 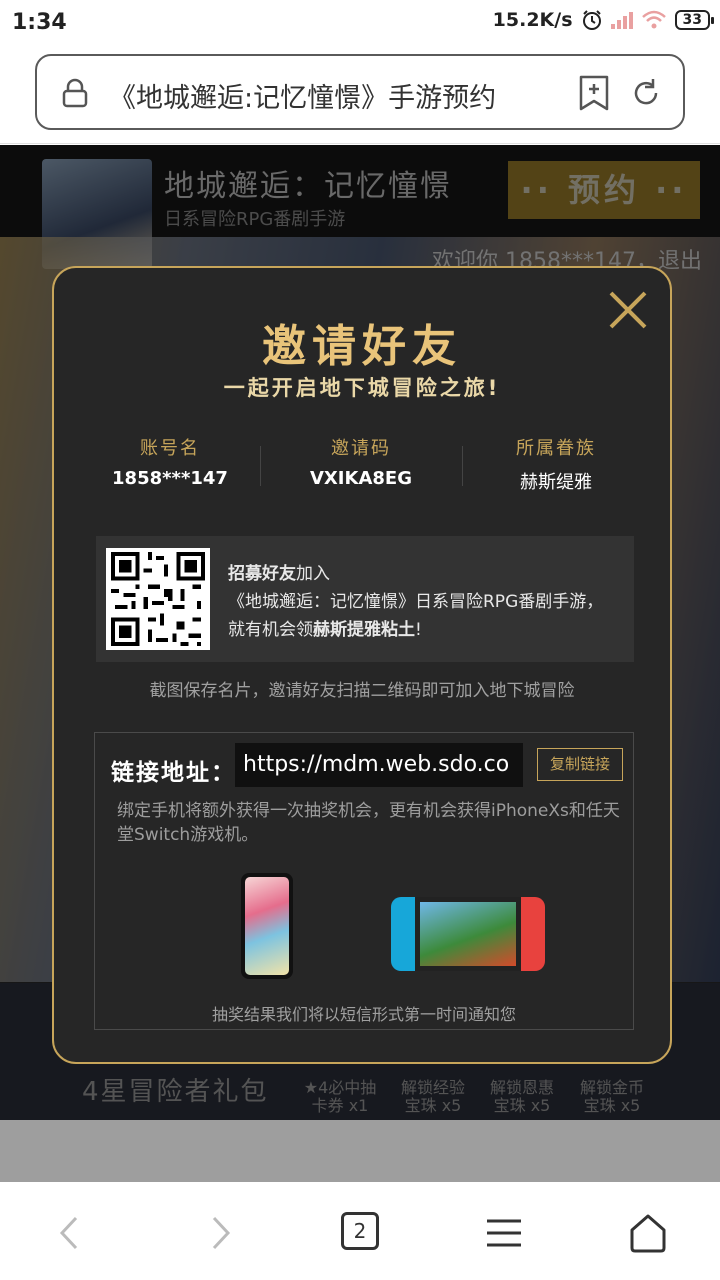 I want to click on browser-toolbar: 《地城邂逅:记忆憧憬》手游预约, so click(x=360, y=95).